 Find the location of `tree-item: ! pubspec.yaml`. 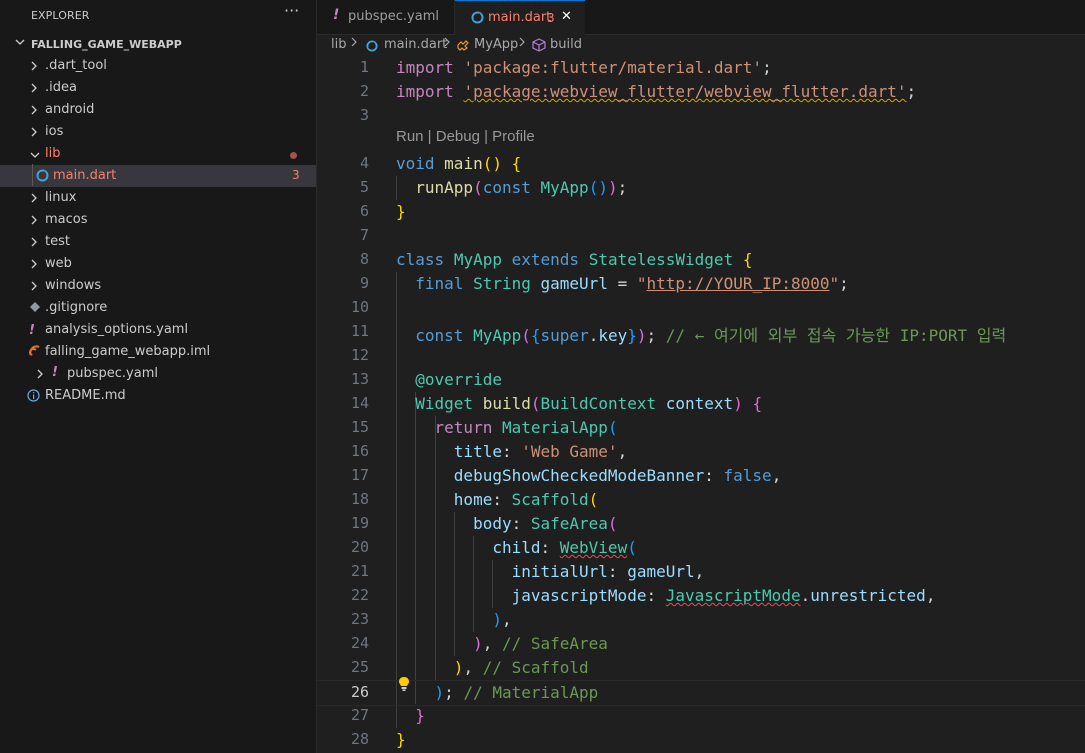

tree-item: ! pubspec.yaml is located at coordinates (158, 374).